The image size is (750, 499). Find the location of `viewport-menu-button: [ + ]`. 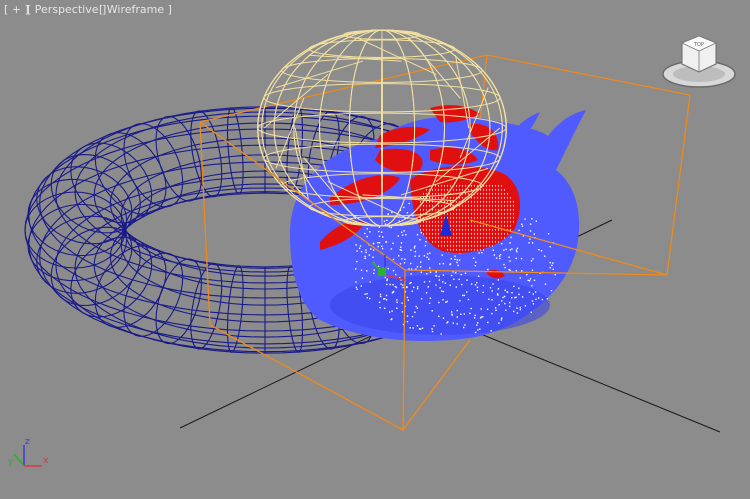

viewport-menu-button: [ + ] is located at coordinates (16, 9).